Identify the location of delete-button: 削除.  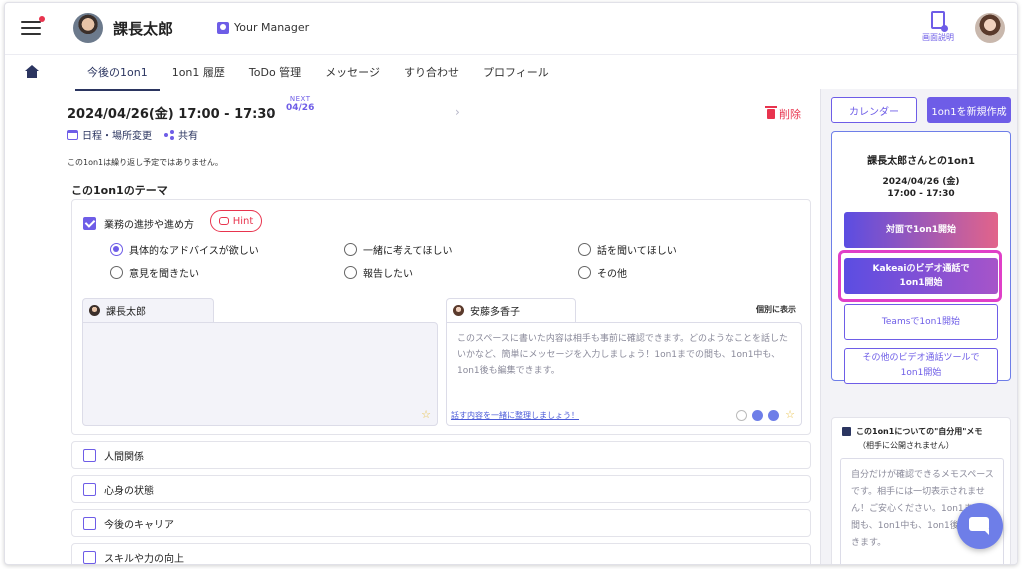
(783, 114).